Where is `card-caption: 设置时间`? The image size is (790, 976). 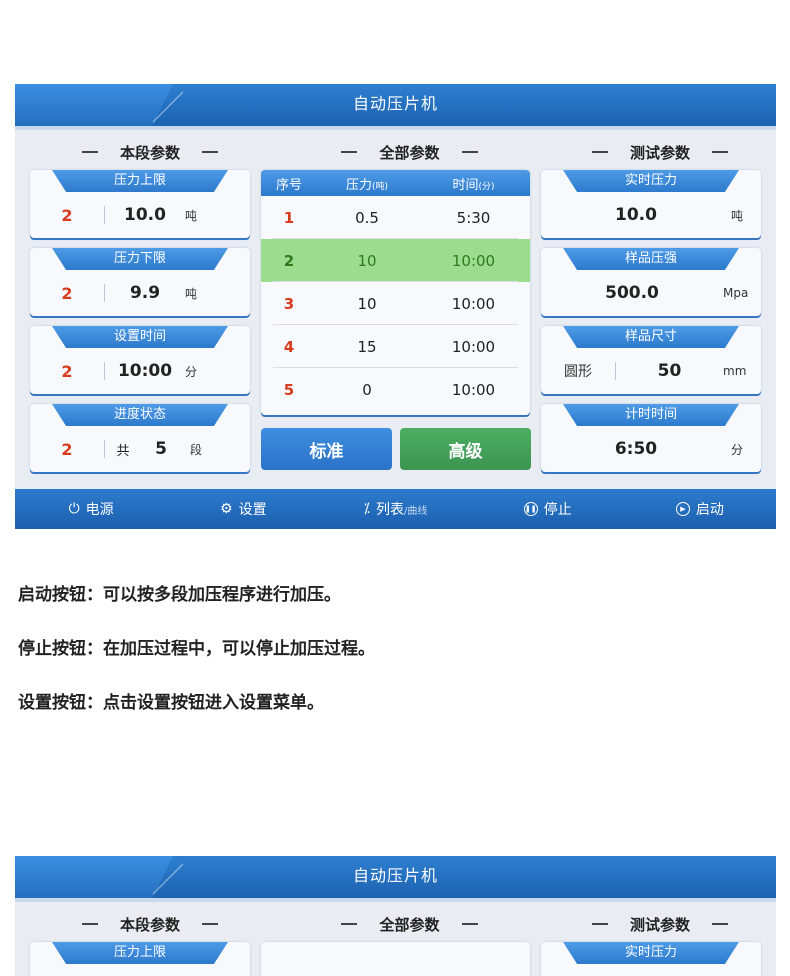 card-caption: 设置时间 is located at coordinates (140, 337).